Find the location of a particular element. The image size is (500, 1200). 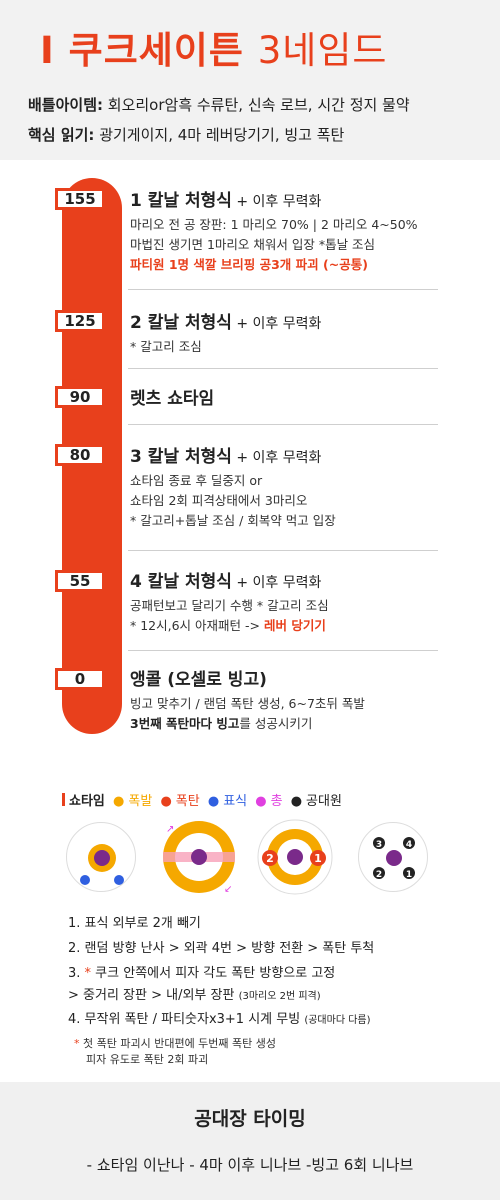

diagram-mark is located at coordinates (101, 857).